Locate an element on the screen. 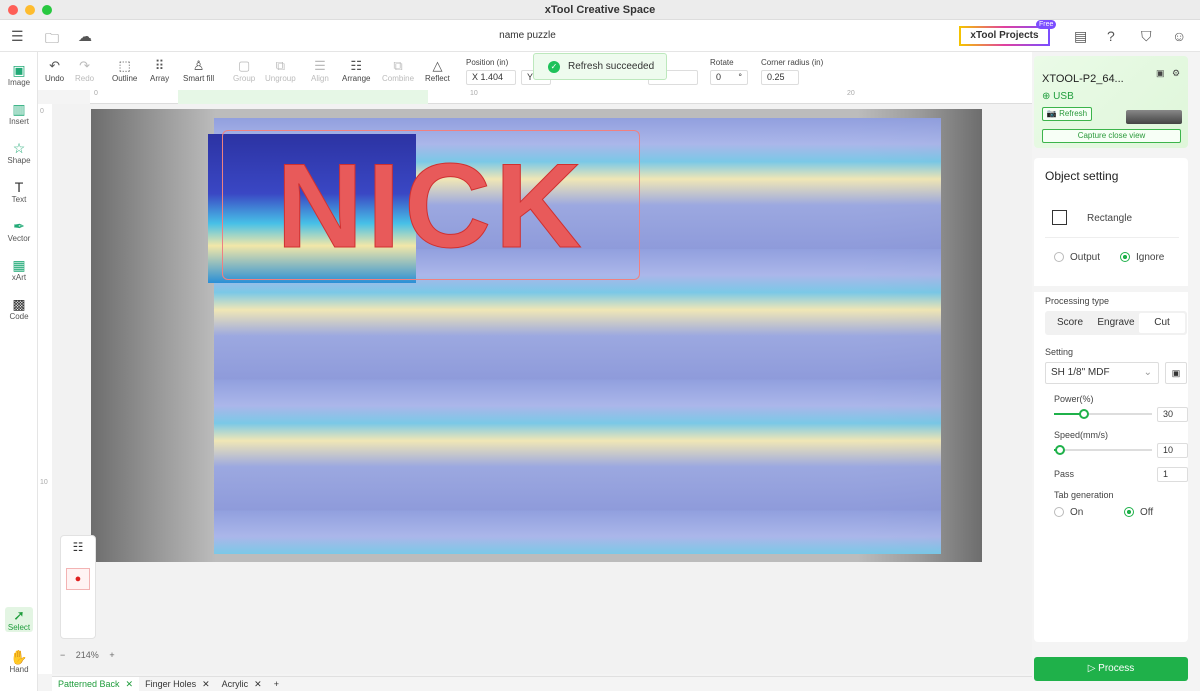 This screenshot has height=691, width=1200. nick-text-outline: NICK is located at coordinates (431, 205).